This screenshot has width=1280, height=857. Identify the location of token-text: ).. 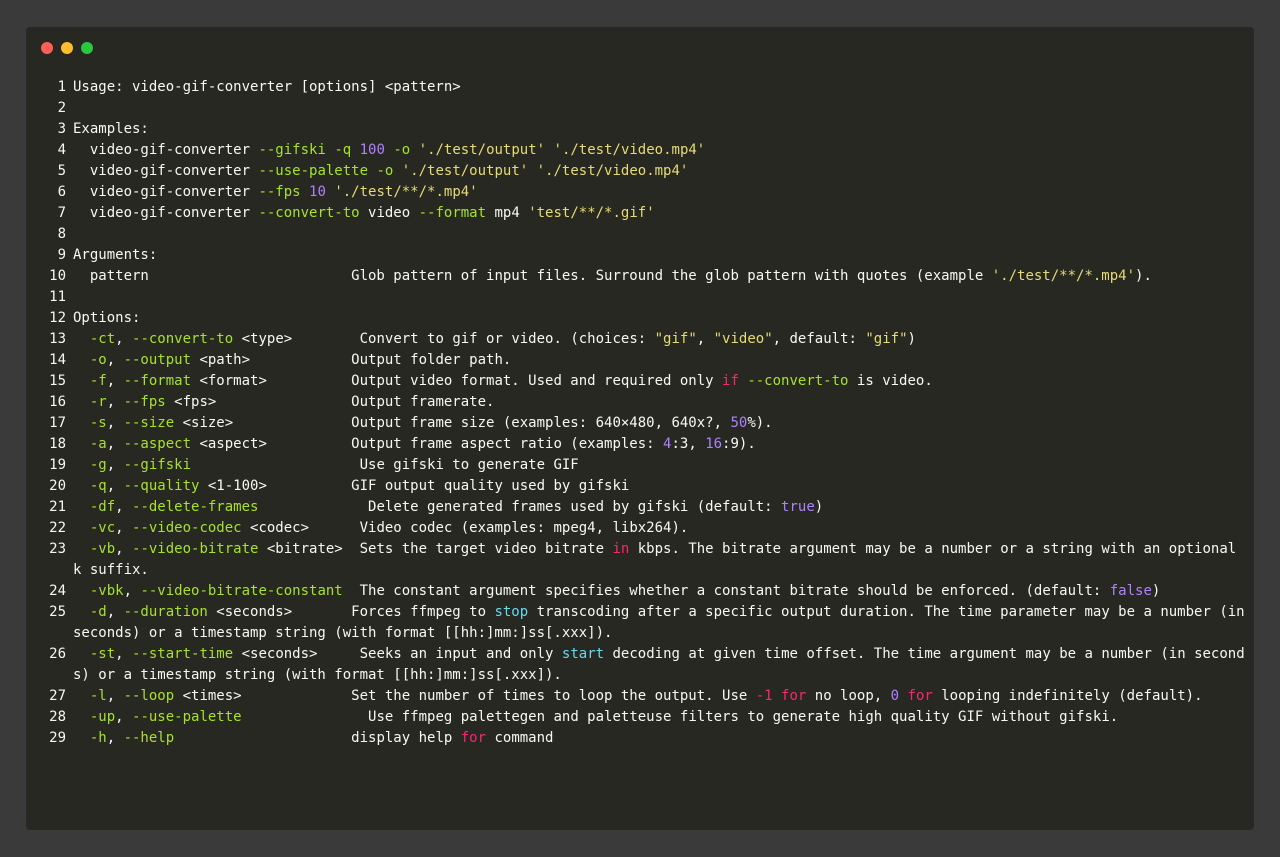
(1143, 276).